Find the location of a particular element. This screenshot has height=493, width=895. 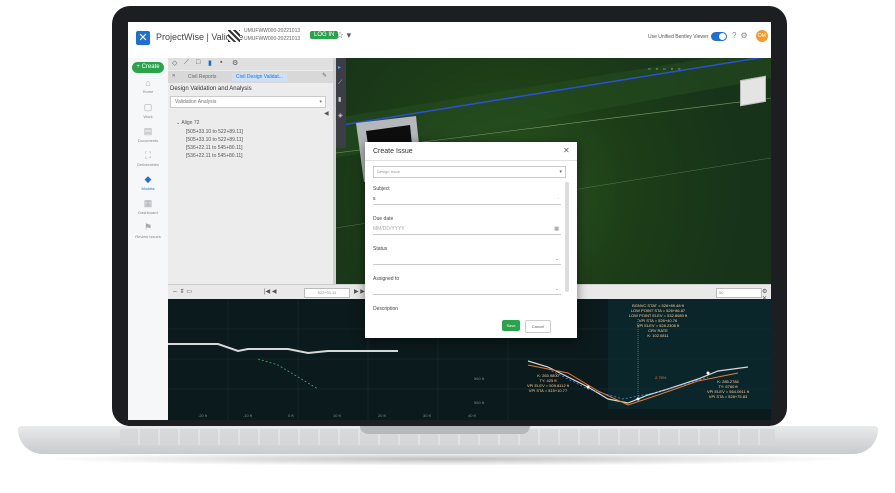

issues-icon: ⚑ is located at coordinates (148, 227).